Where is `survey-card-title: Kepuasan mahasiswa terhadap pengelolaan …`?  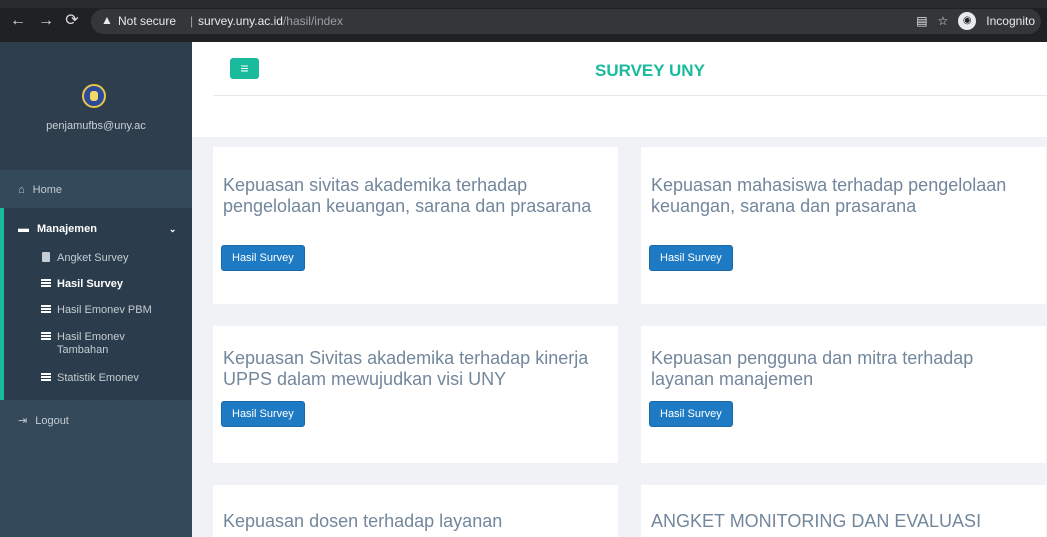
survey-card-title: Kepuasan mahasiswa terhadap pengelolaan … is located at coordinates (829, 195).